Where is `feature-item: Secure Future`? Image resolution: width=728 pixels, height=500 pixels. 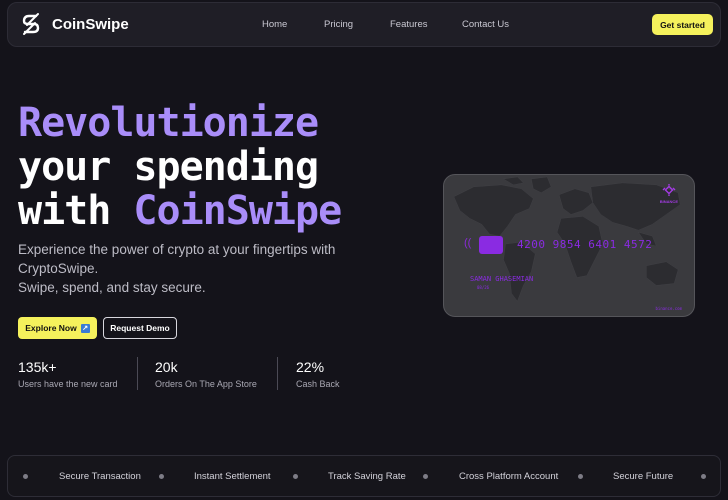
feature-item: Secure Future is located at coordinates (643, 476).